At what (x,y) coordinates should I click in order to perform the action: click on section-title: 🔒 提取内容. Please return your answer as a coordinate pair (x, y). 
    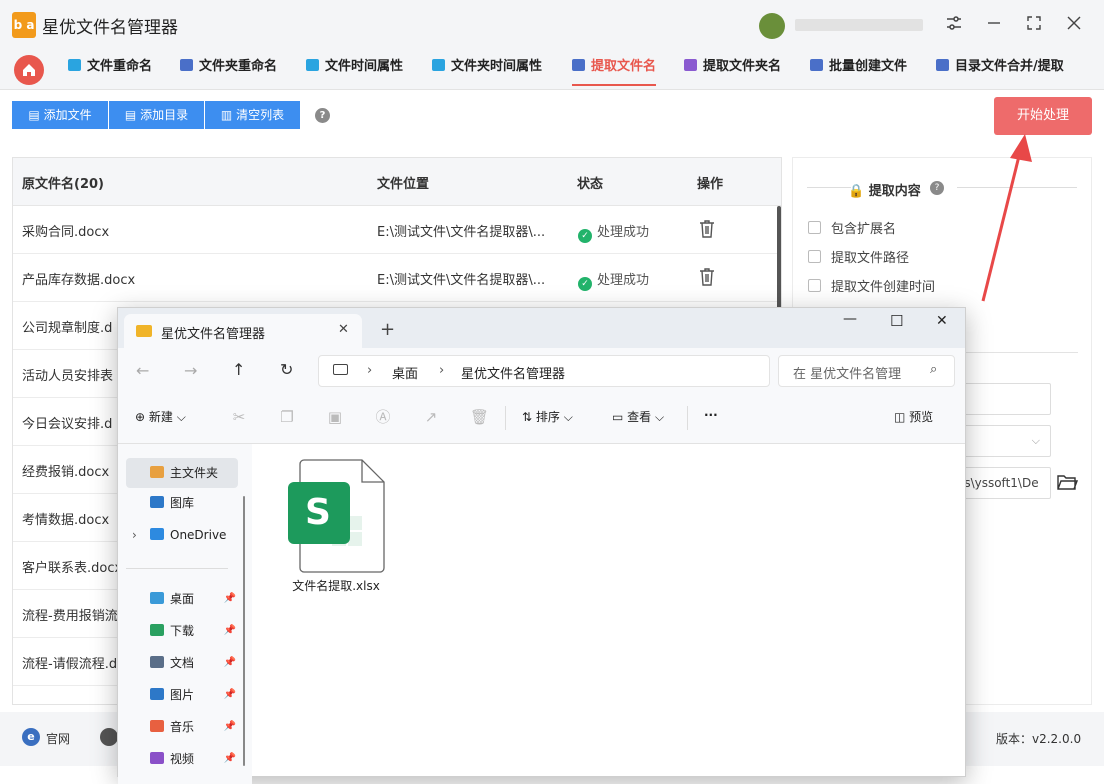
    Looking at the image, I should click on (884, 191).